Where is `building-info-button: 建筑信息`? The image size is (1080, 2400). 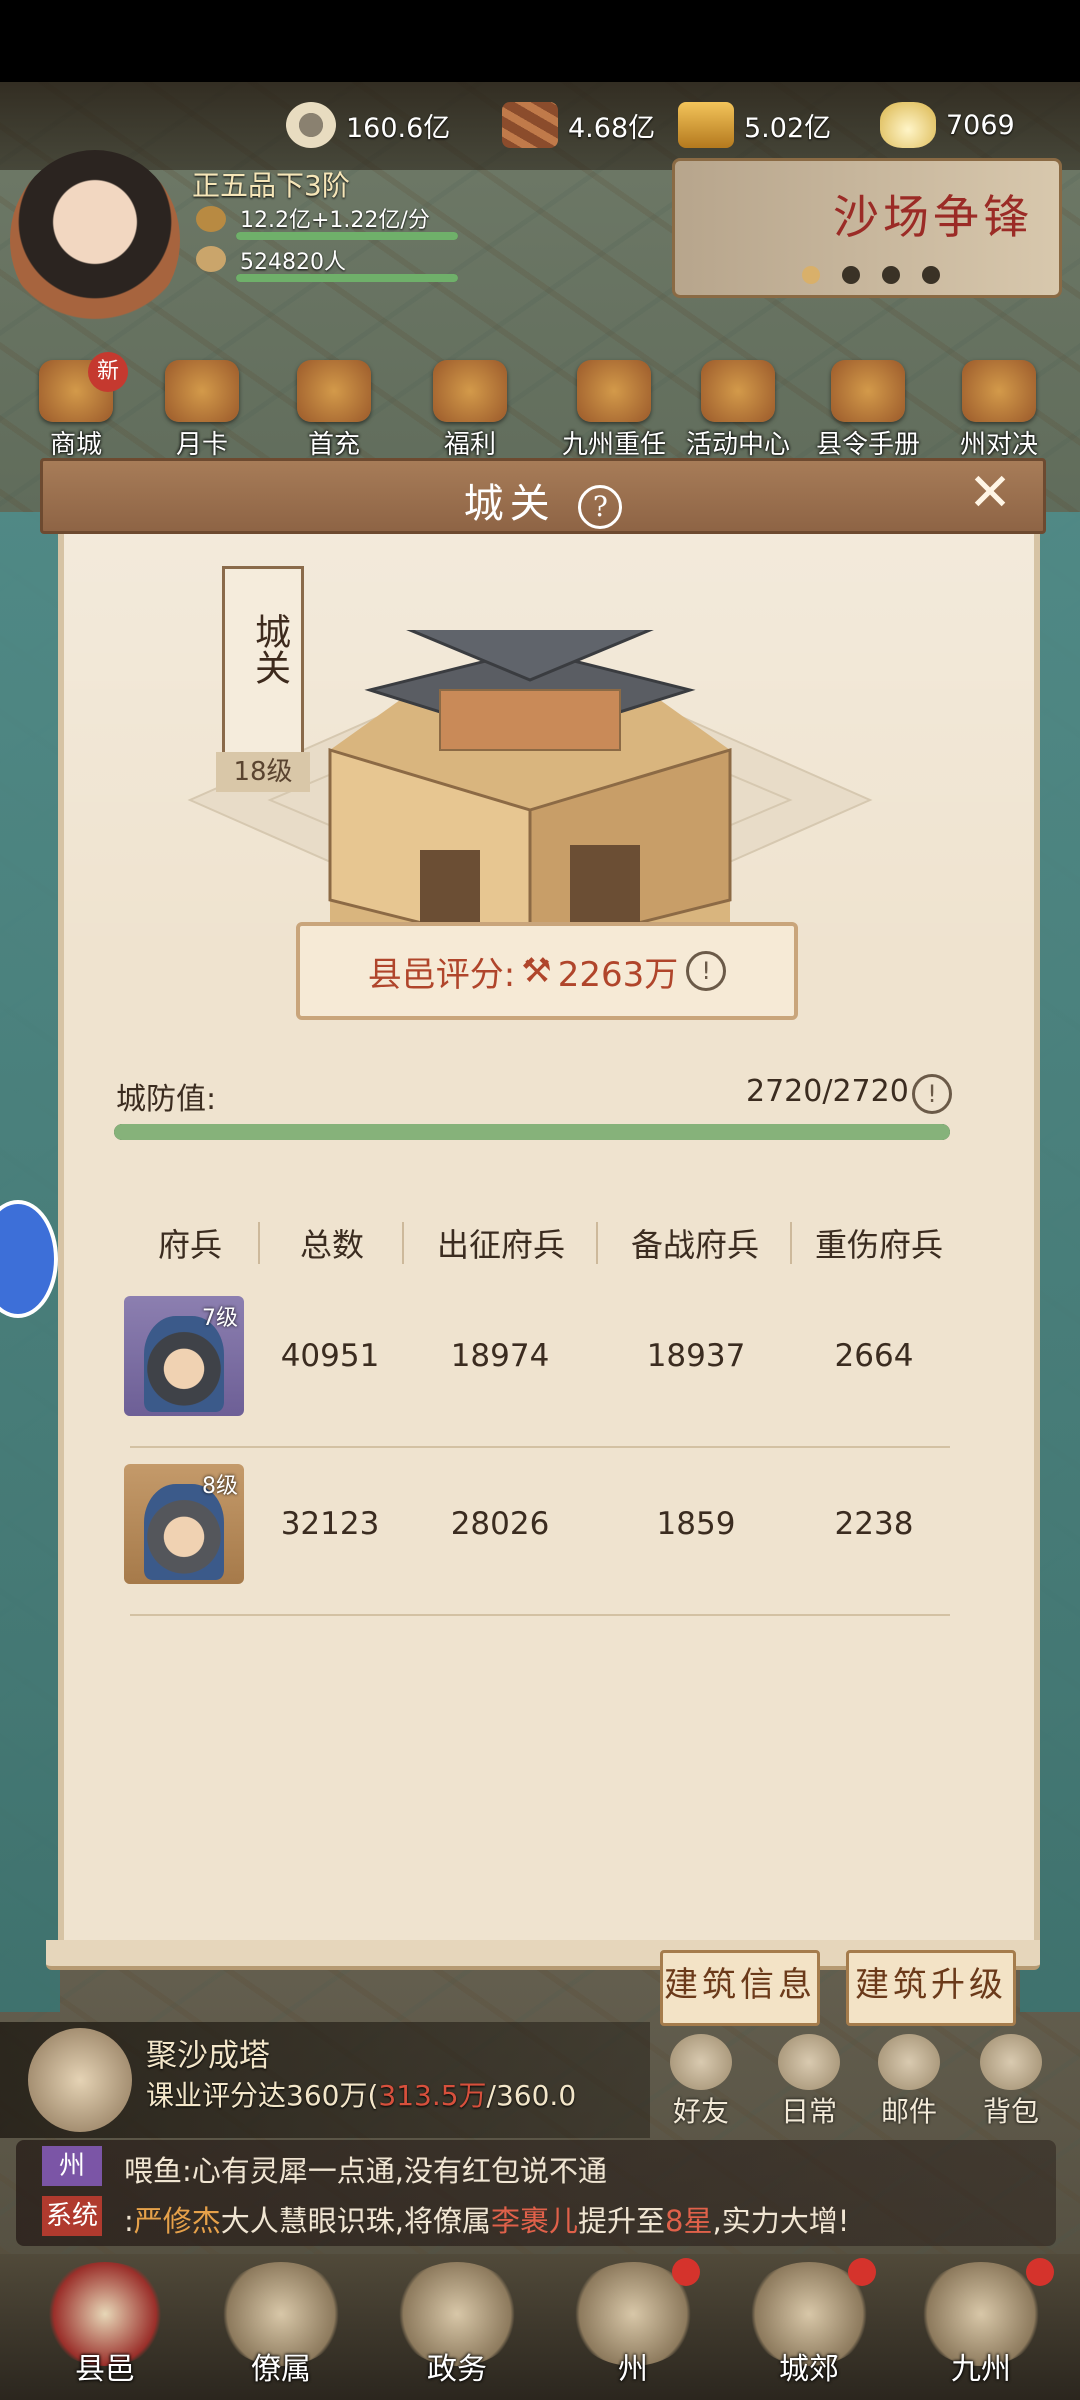
building-info-button: 建筑信息 is located at coordinates (740, 1988).